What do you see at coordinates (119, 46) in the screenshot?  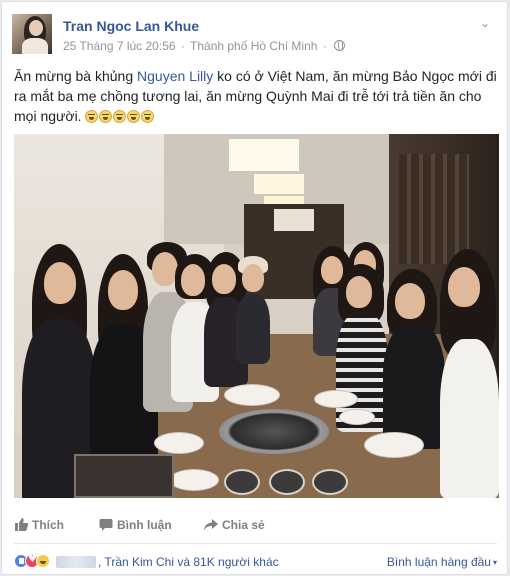 I see `post-timestamp: 25 Tháng 7 lúc 20:56` at bounding box center [119, 46].